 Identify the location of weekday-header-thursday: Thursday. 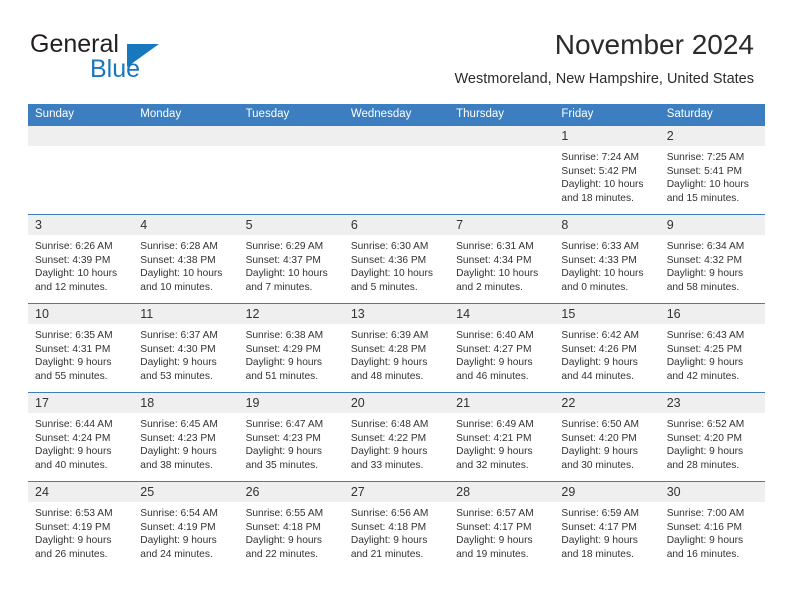
(502, 115).